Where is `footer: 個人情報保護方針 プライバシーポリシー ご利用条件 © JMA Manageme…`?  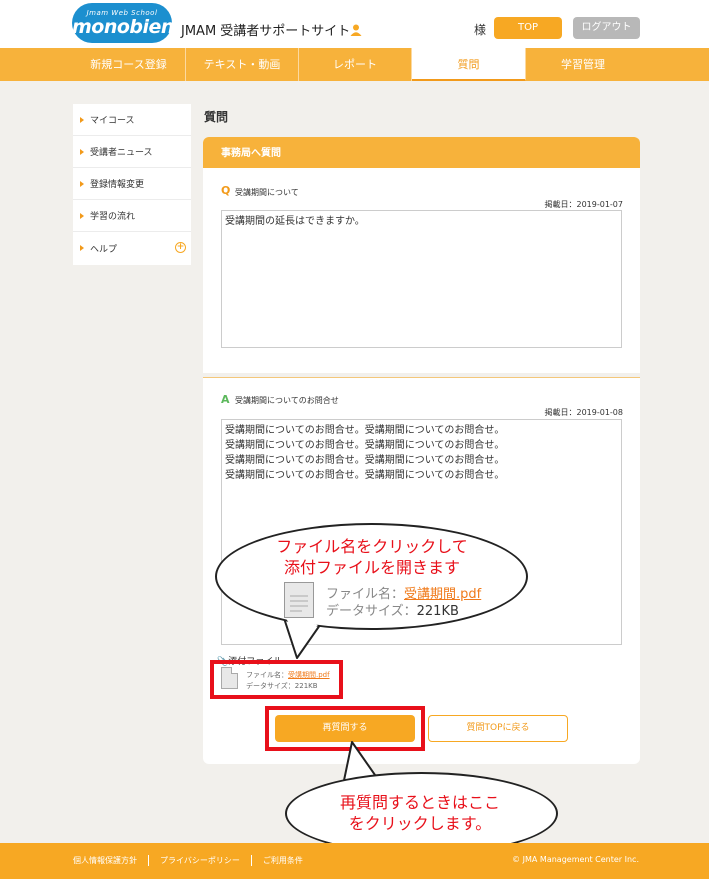 footer: 個人情報保護方針 プライバシーポリシー ご利用条件 © JMA Manageme… is located at coordinates (354, 861).